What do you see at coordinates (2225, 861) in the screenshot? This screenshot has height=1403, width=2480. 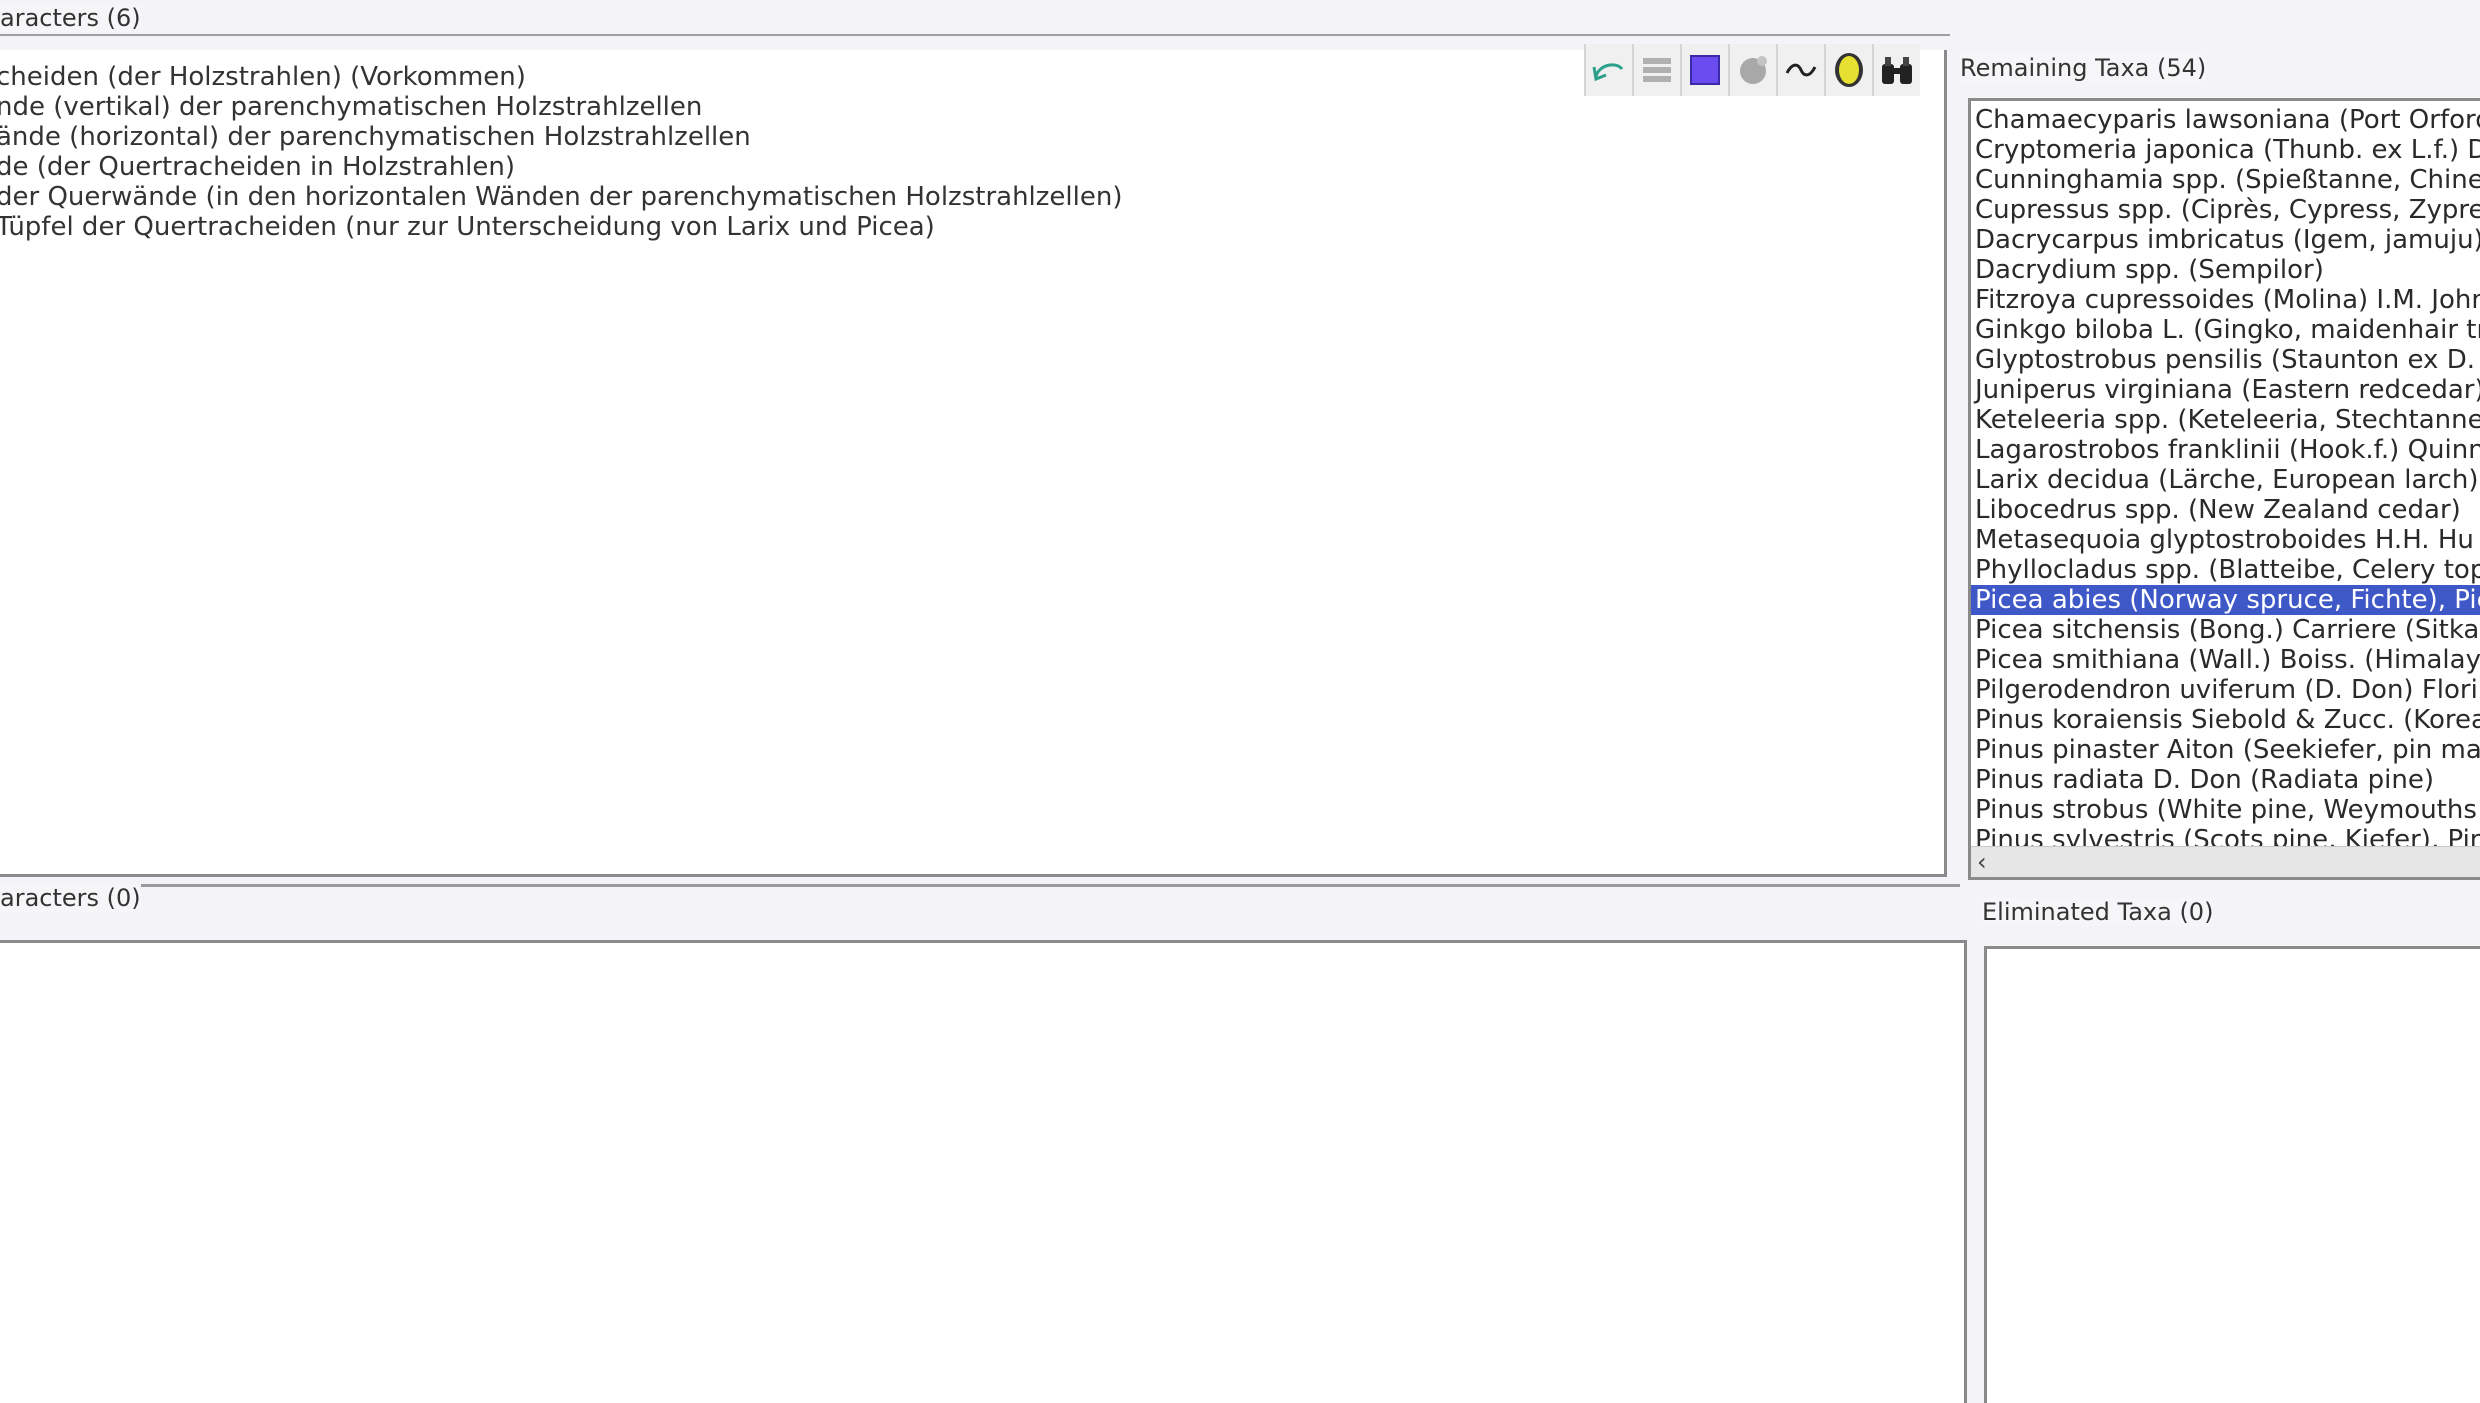 I see `horizontal-scrollbar: ‹` at bounding box center [2225, 861].